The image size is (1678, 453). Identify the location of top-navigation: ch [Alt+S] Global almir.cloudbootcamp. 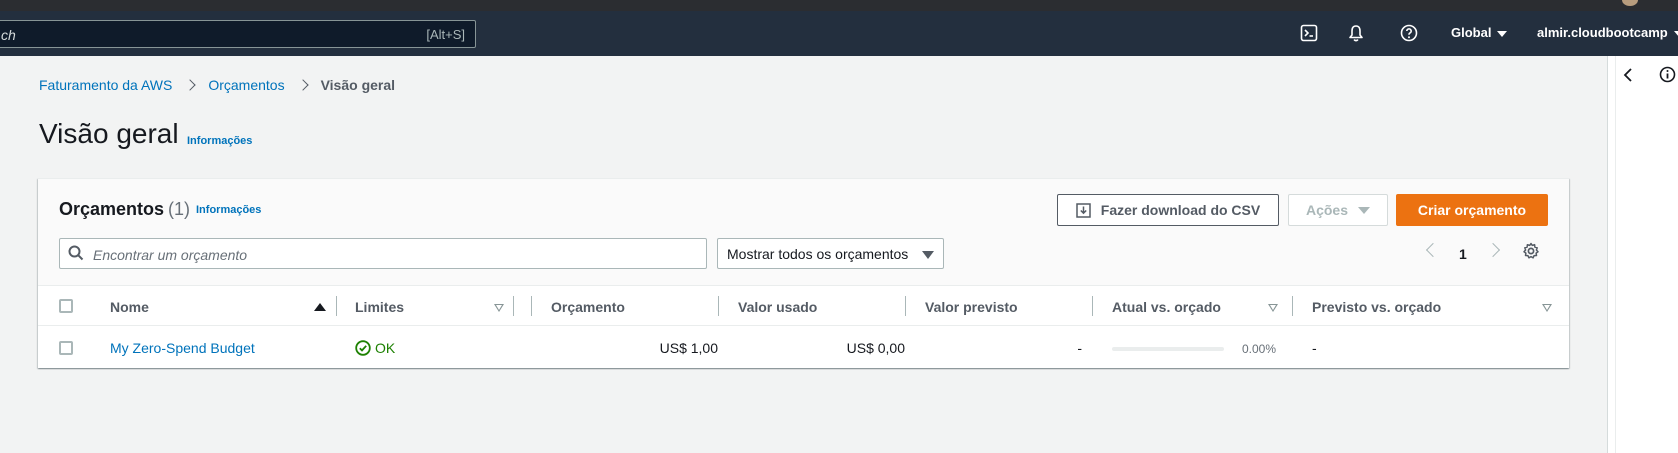
(839, 33).